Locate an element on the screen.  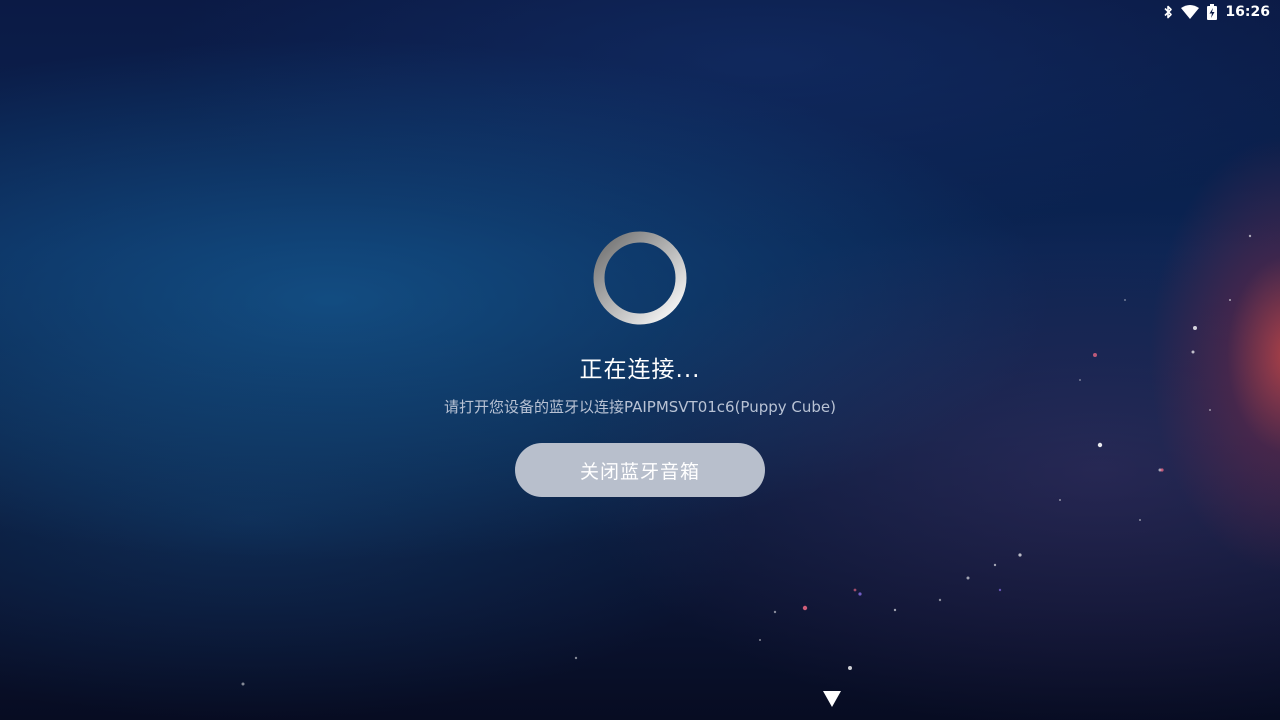
down-arrow-icon is located at coordinates (832, 699).